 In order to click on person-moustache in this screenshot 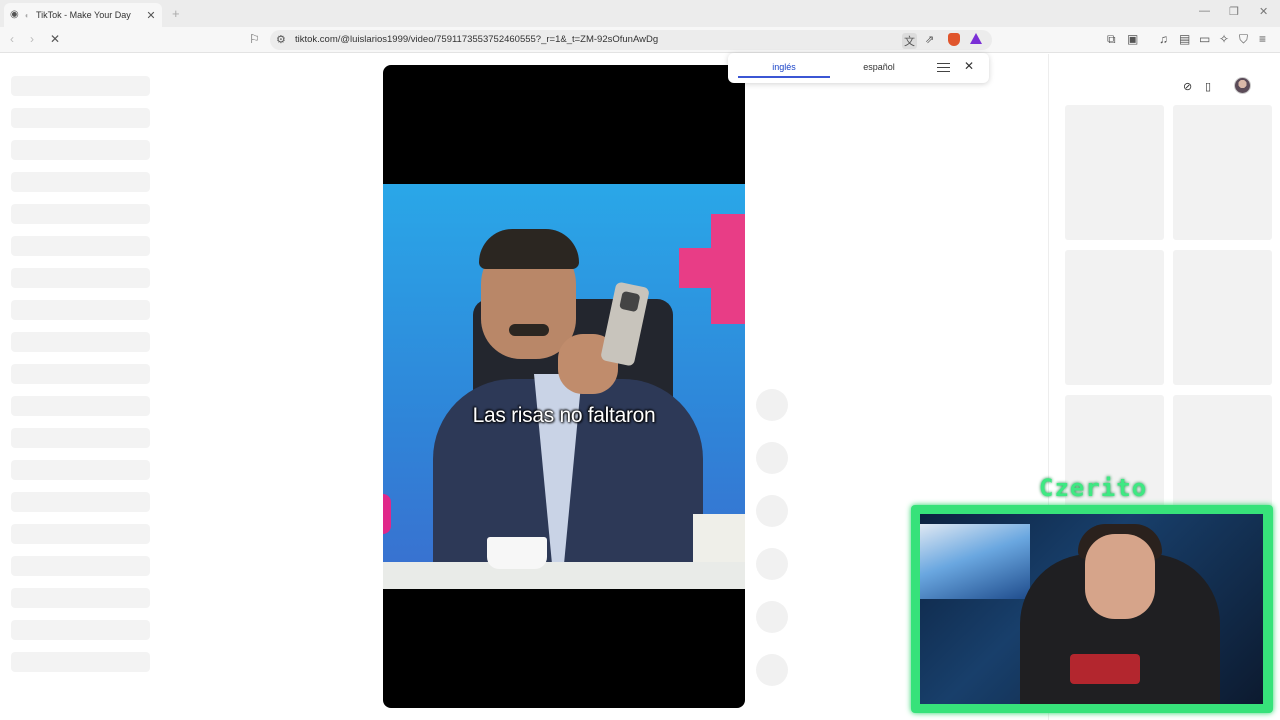, I will do `click(529, 330)`.